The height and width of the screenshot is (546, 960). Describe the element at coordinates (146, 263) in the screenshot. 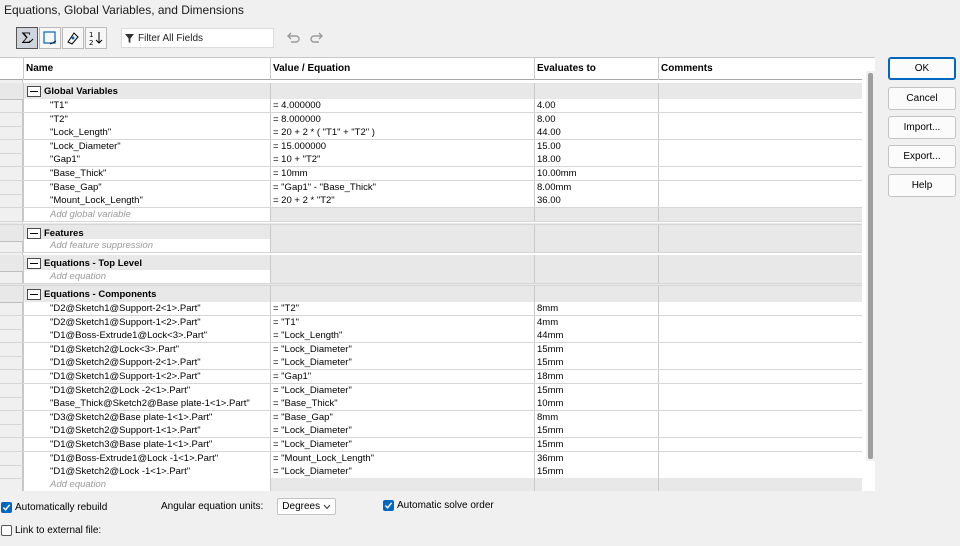

I see `group-top-level: Equations - Top Level` at that location.